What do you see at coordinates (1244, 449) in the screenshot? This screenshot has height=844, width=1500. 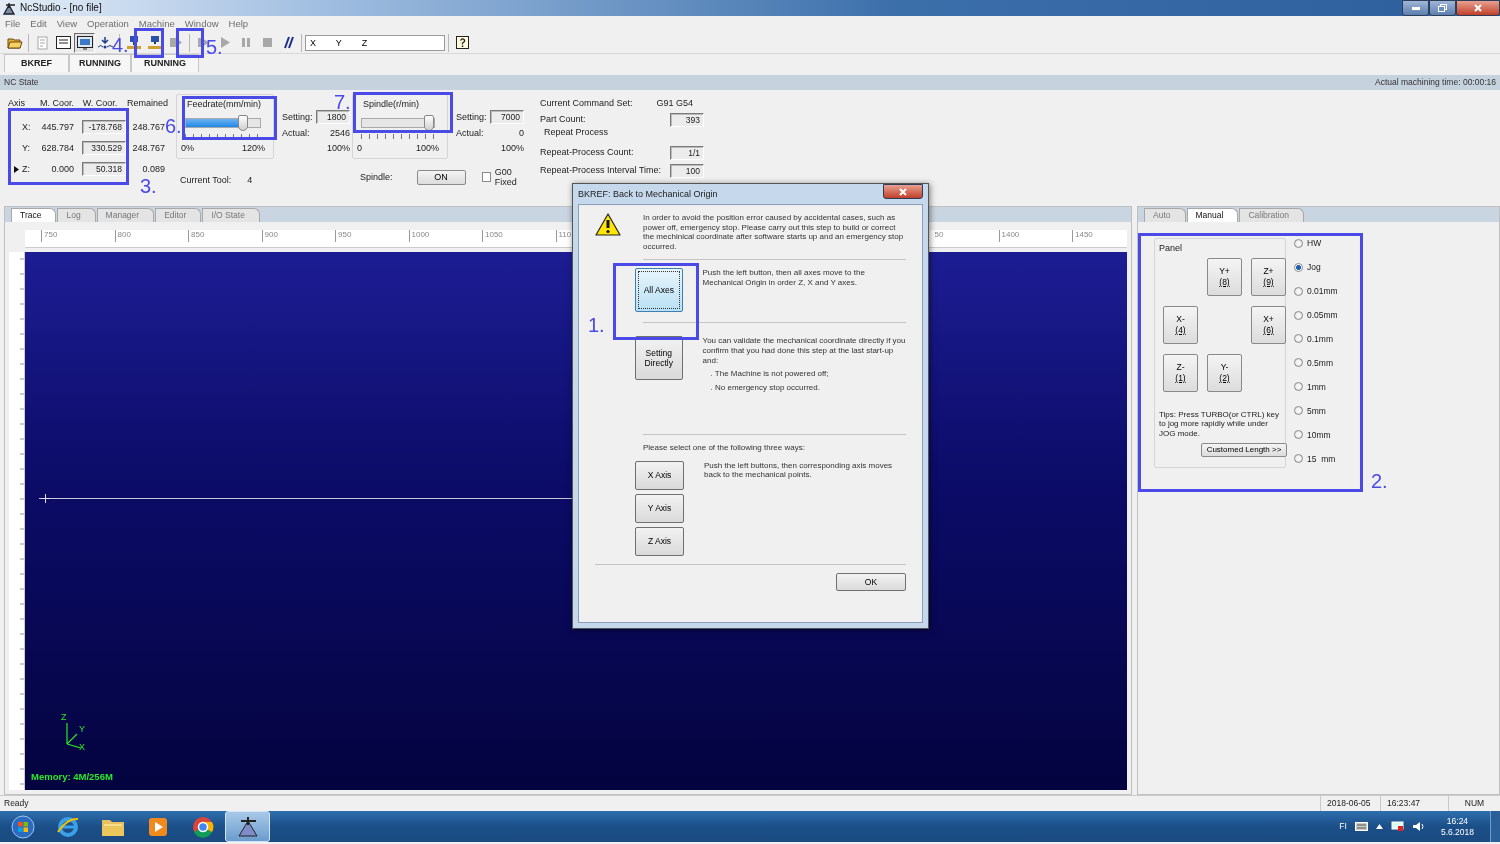 I see `custom-length-button: Customed Length >>` at bounding box center [1244, 449].